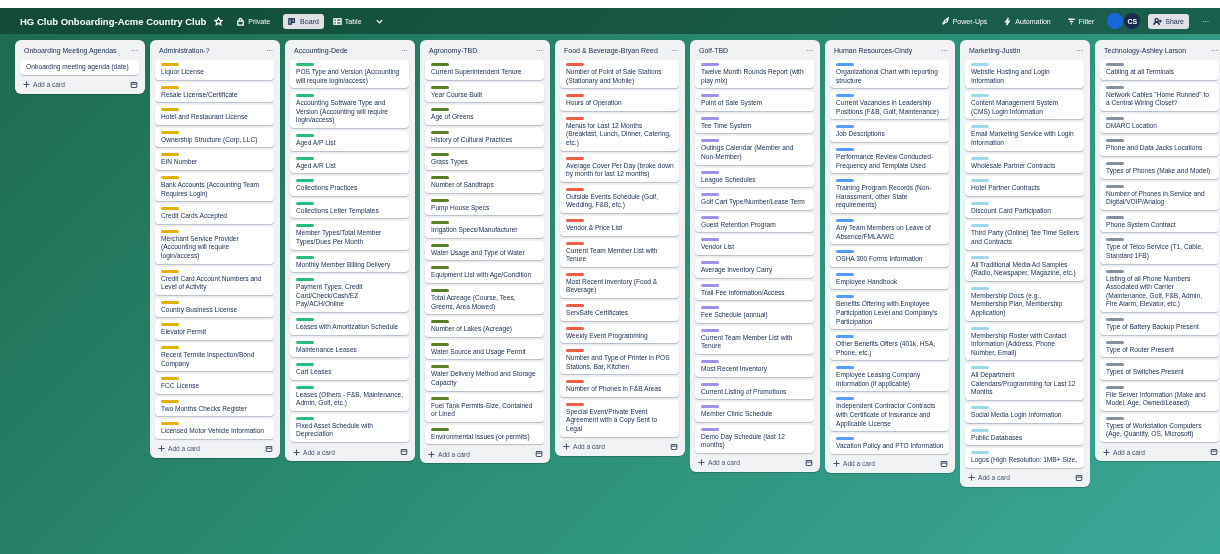  What do you see at coordinates (1158, 21) in the screenshot?
I see `person-add-icon` at bounding box center [1158, 21].